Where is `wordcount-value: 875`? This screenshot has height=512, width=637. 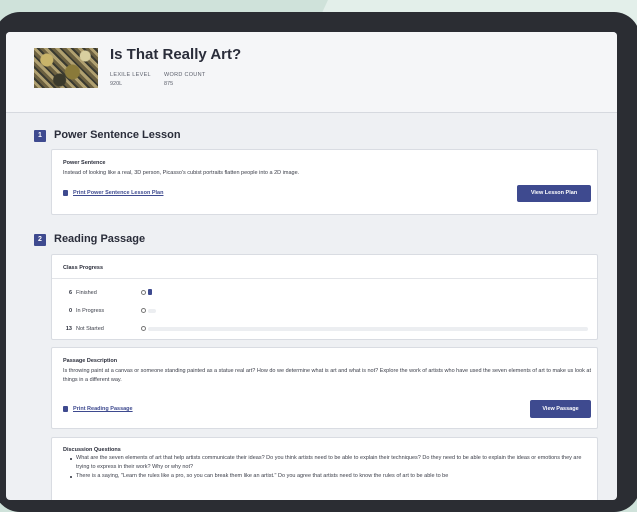
wordcount-value: 875 is located at coordinates (169, 84).